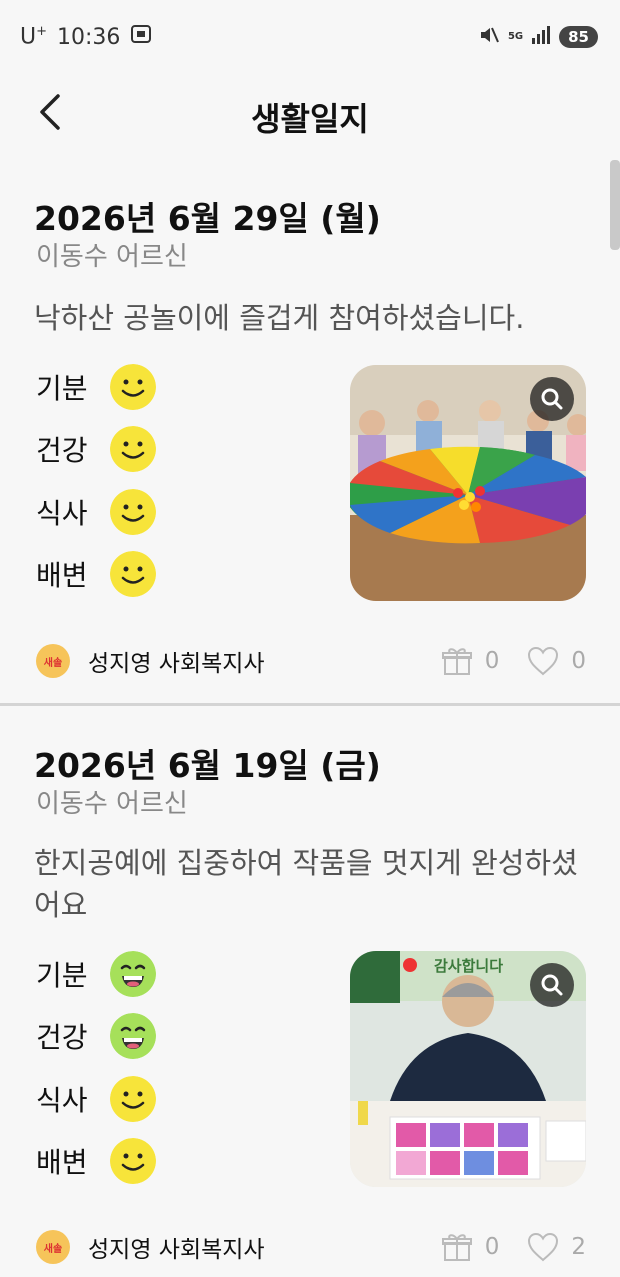  Describe the element at coordinates (310, 37) in the screenshot. I see `status-bar: U+ 10:36 5G 85` at that location.